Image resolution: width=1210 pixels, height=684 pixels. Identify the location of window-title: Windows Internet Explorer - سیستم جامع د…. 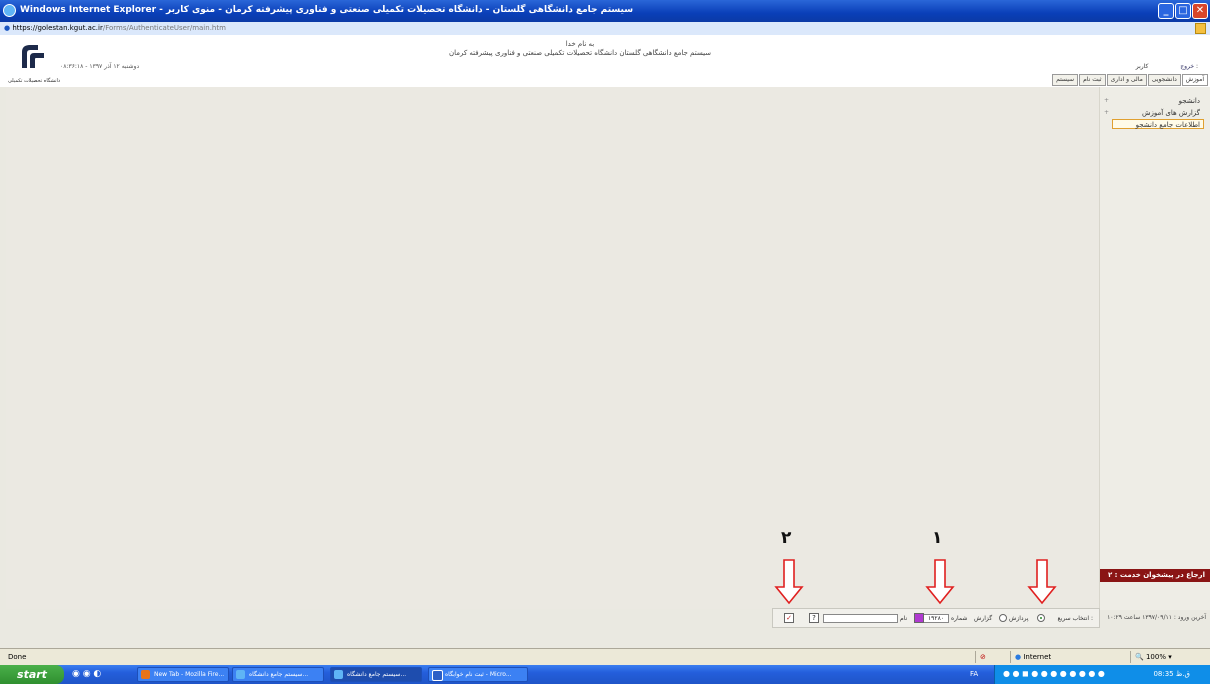
(327, 10).